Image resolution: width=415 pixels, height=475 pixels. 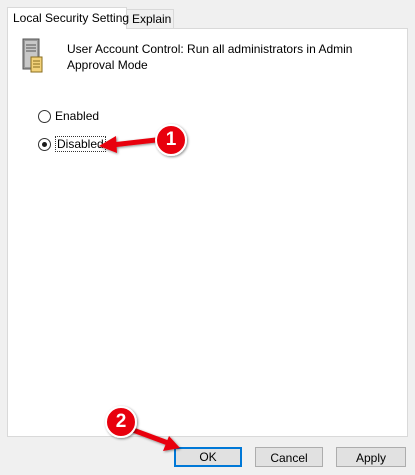 I want to click on tab-local-security-setting: Local Security Setting, so click(x=68, y=18).